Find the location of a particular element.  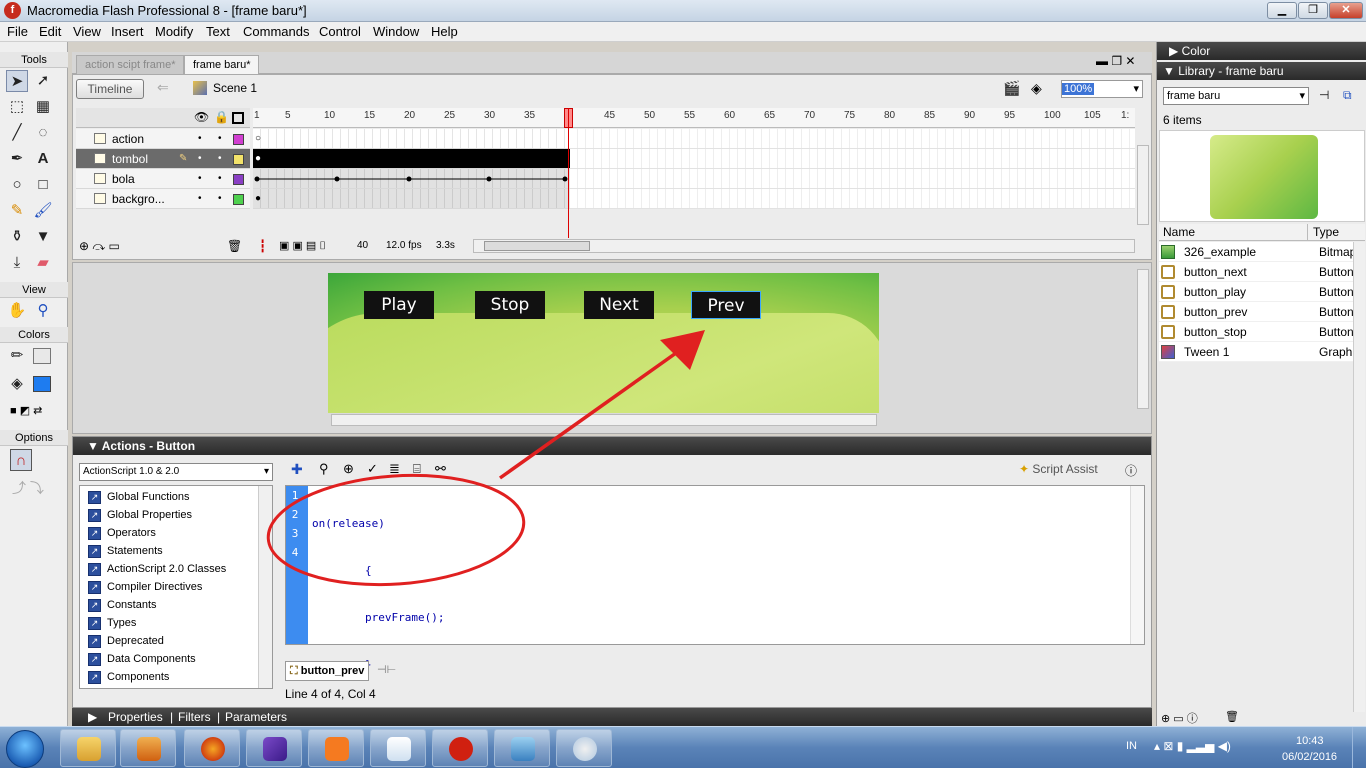

add-statement-icon: ✚ is located at coordinates (297, 469).